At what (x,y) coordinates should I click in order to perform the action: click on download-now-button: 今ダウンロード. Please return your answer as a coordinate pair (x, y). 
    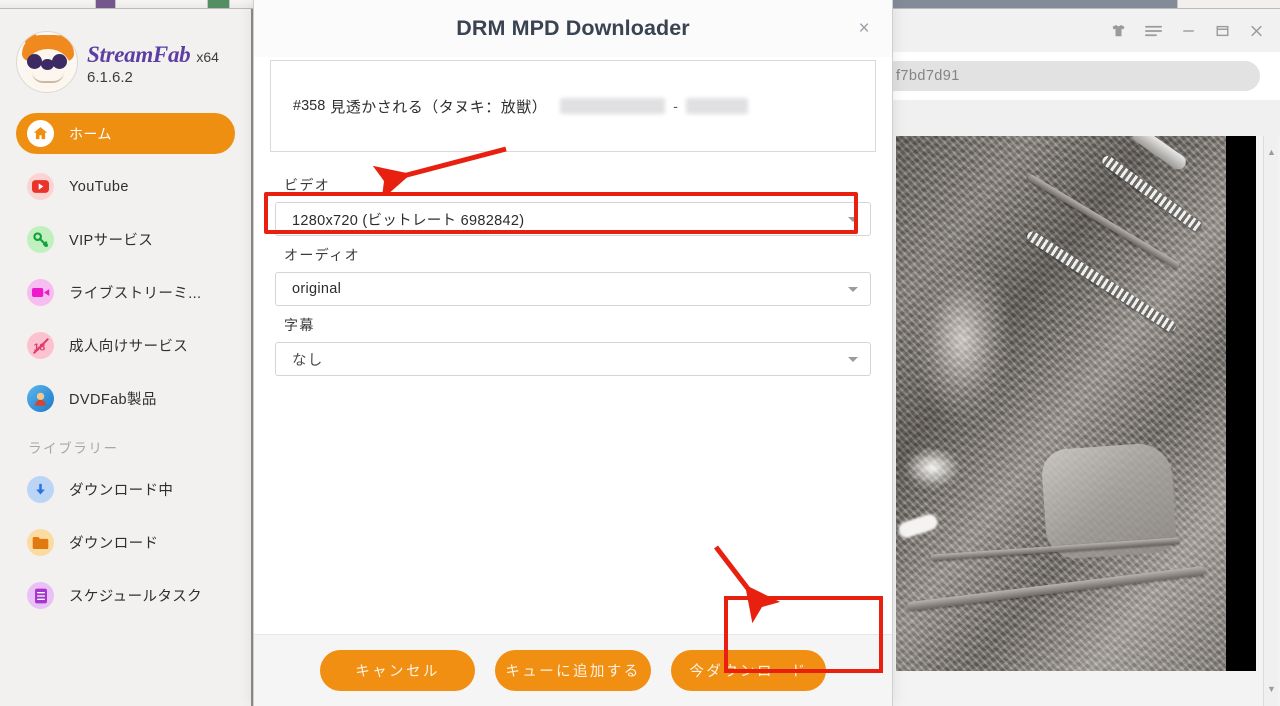
    Looking at the image, I should click on (748, 670).